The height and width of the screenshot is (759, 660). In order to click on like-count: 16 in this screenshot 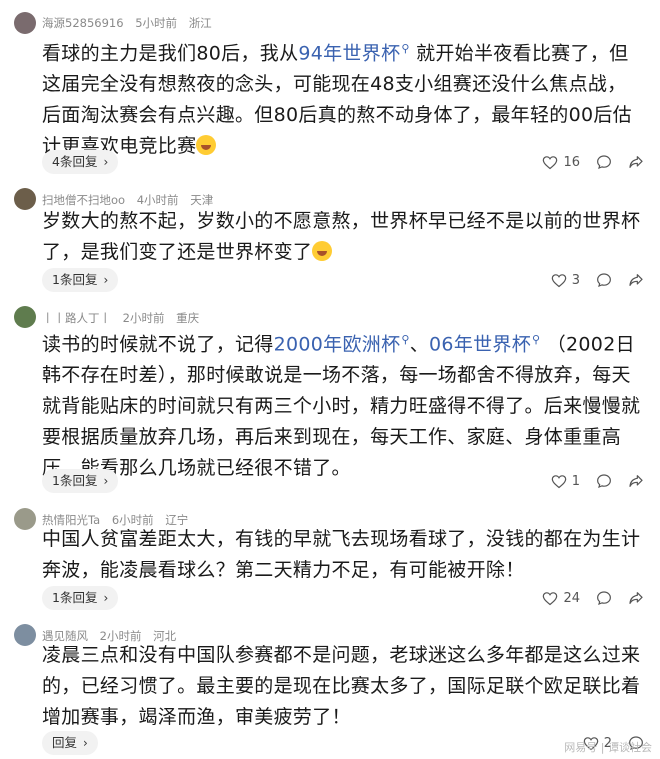, I will do `click(571, 162)`.